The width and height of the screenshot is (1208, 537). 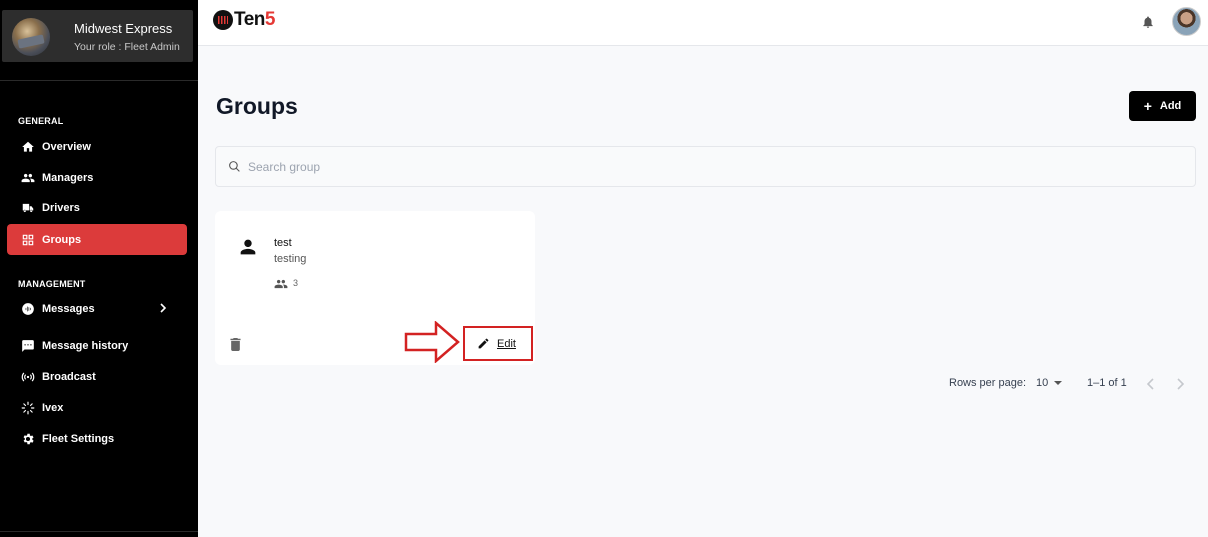 I want to click on annotation-arrow-icon, so click(x=432, y=342).